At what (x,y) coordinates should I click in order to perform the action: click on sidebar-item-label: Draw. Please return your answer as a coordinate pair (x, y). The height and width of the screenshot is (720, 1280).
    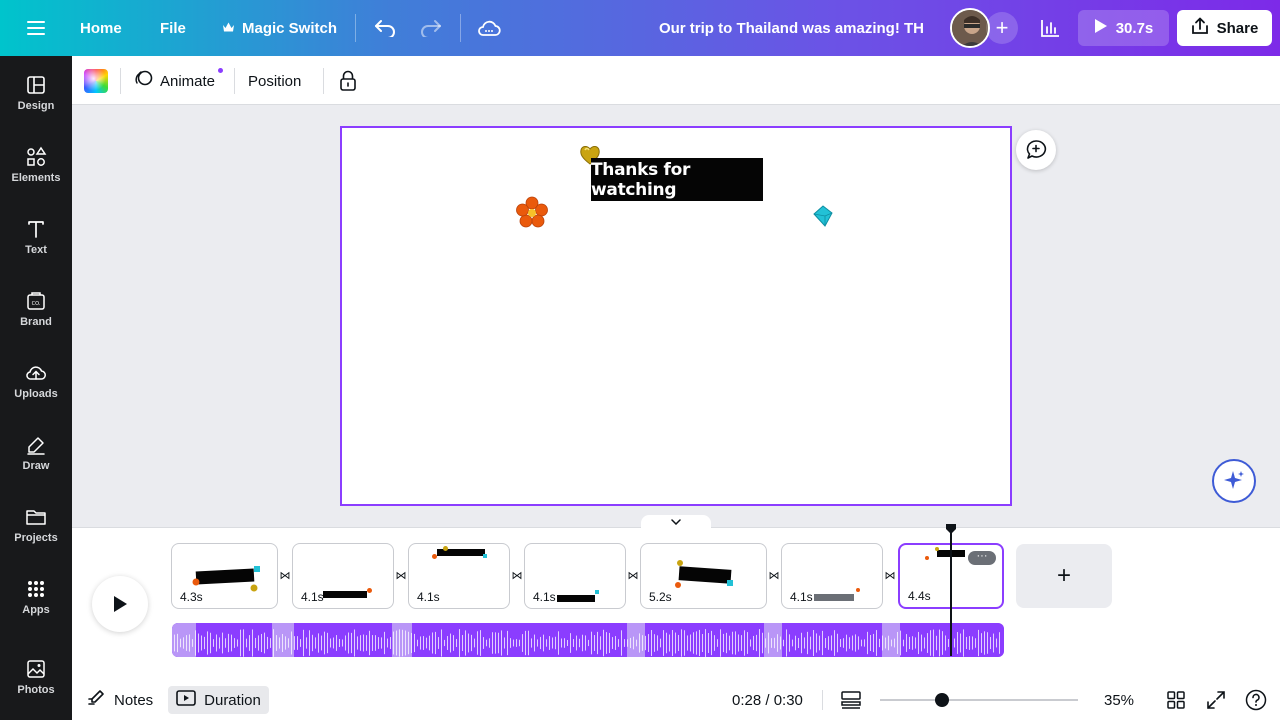
    Looking at the image, I should click on (36, 466).